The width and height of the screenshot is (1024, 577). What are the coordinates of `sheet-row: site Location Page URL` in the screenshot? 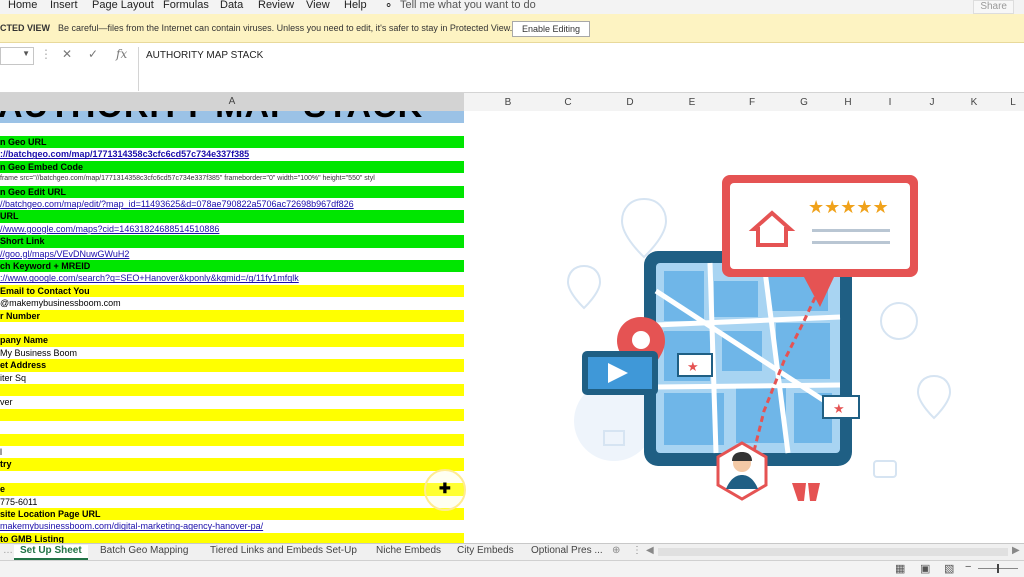 It's located at (232, 514).